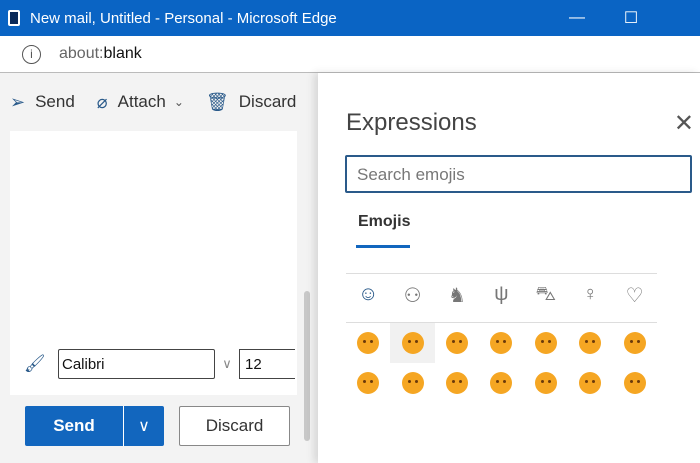 This screenshot has height=463, width=700. What do you see at coordinates (267, 101) in the screenshot?
I see `discard-label: Discard` at bounding box center [267, 101].